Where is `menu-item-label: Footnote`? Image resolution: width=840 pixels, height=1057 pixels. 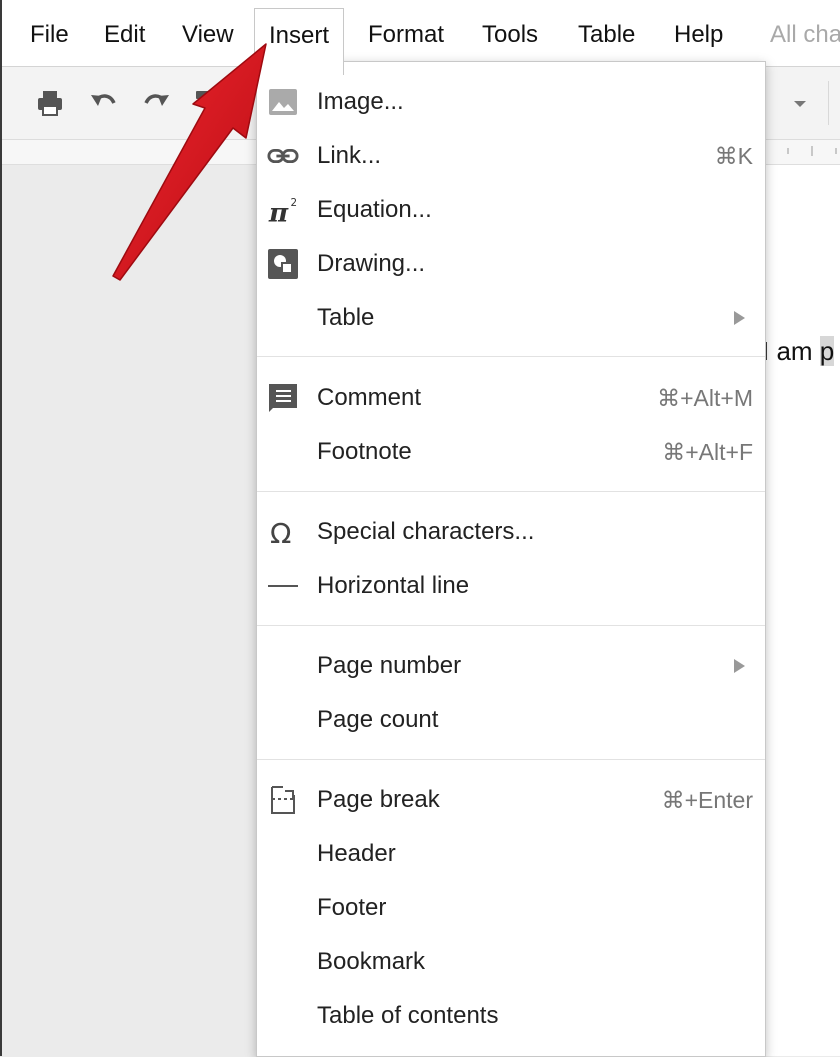
menu-item-label: Footnote is located at coordinates (364, 451).